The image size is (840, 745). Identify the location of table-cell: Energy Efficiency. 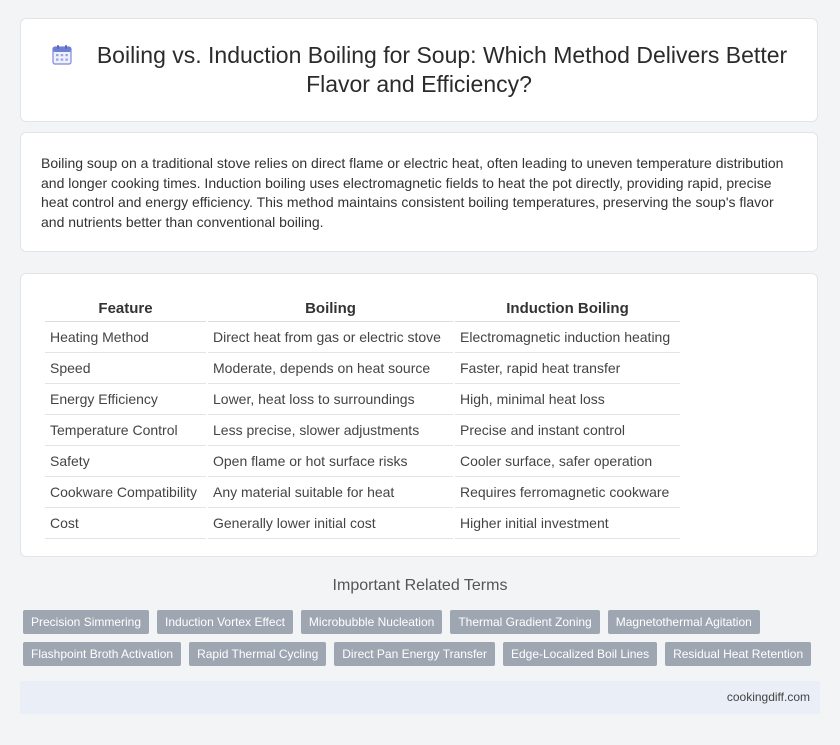
(125, 399).